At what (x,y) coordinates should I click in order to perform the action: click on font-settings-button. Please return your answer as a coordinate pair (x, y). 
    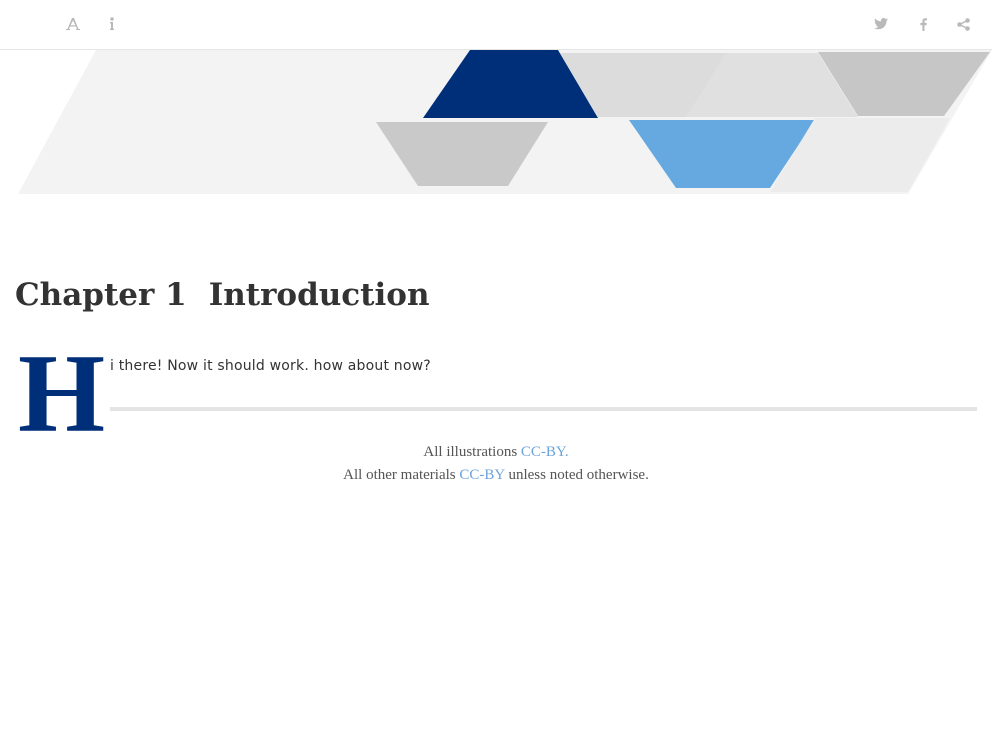
    Looking at the image, I should click on (73, 24).